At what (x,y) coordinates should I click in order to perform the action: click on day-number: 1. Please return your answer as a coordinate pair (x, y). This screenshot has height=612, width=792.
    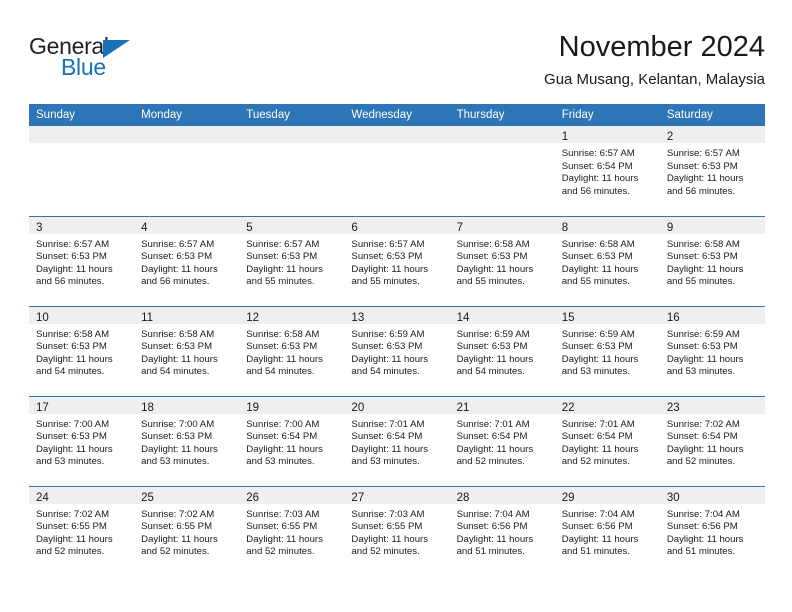
    Looking at the image, I should click on (565, 137).